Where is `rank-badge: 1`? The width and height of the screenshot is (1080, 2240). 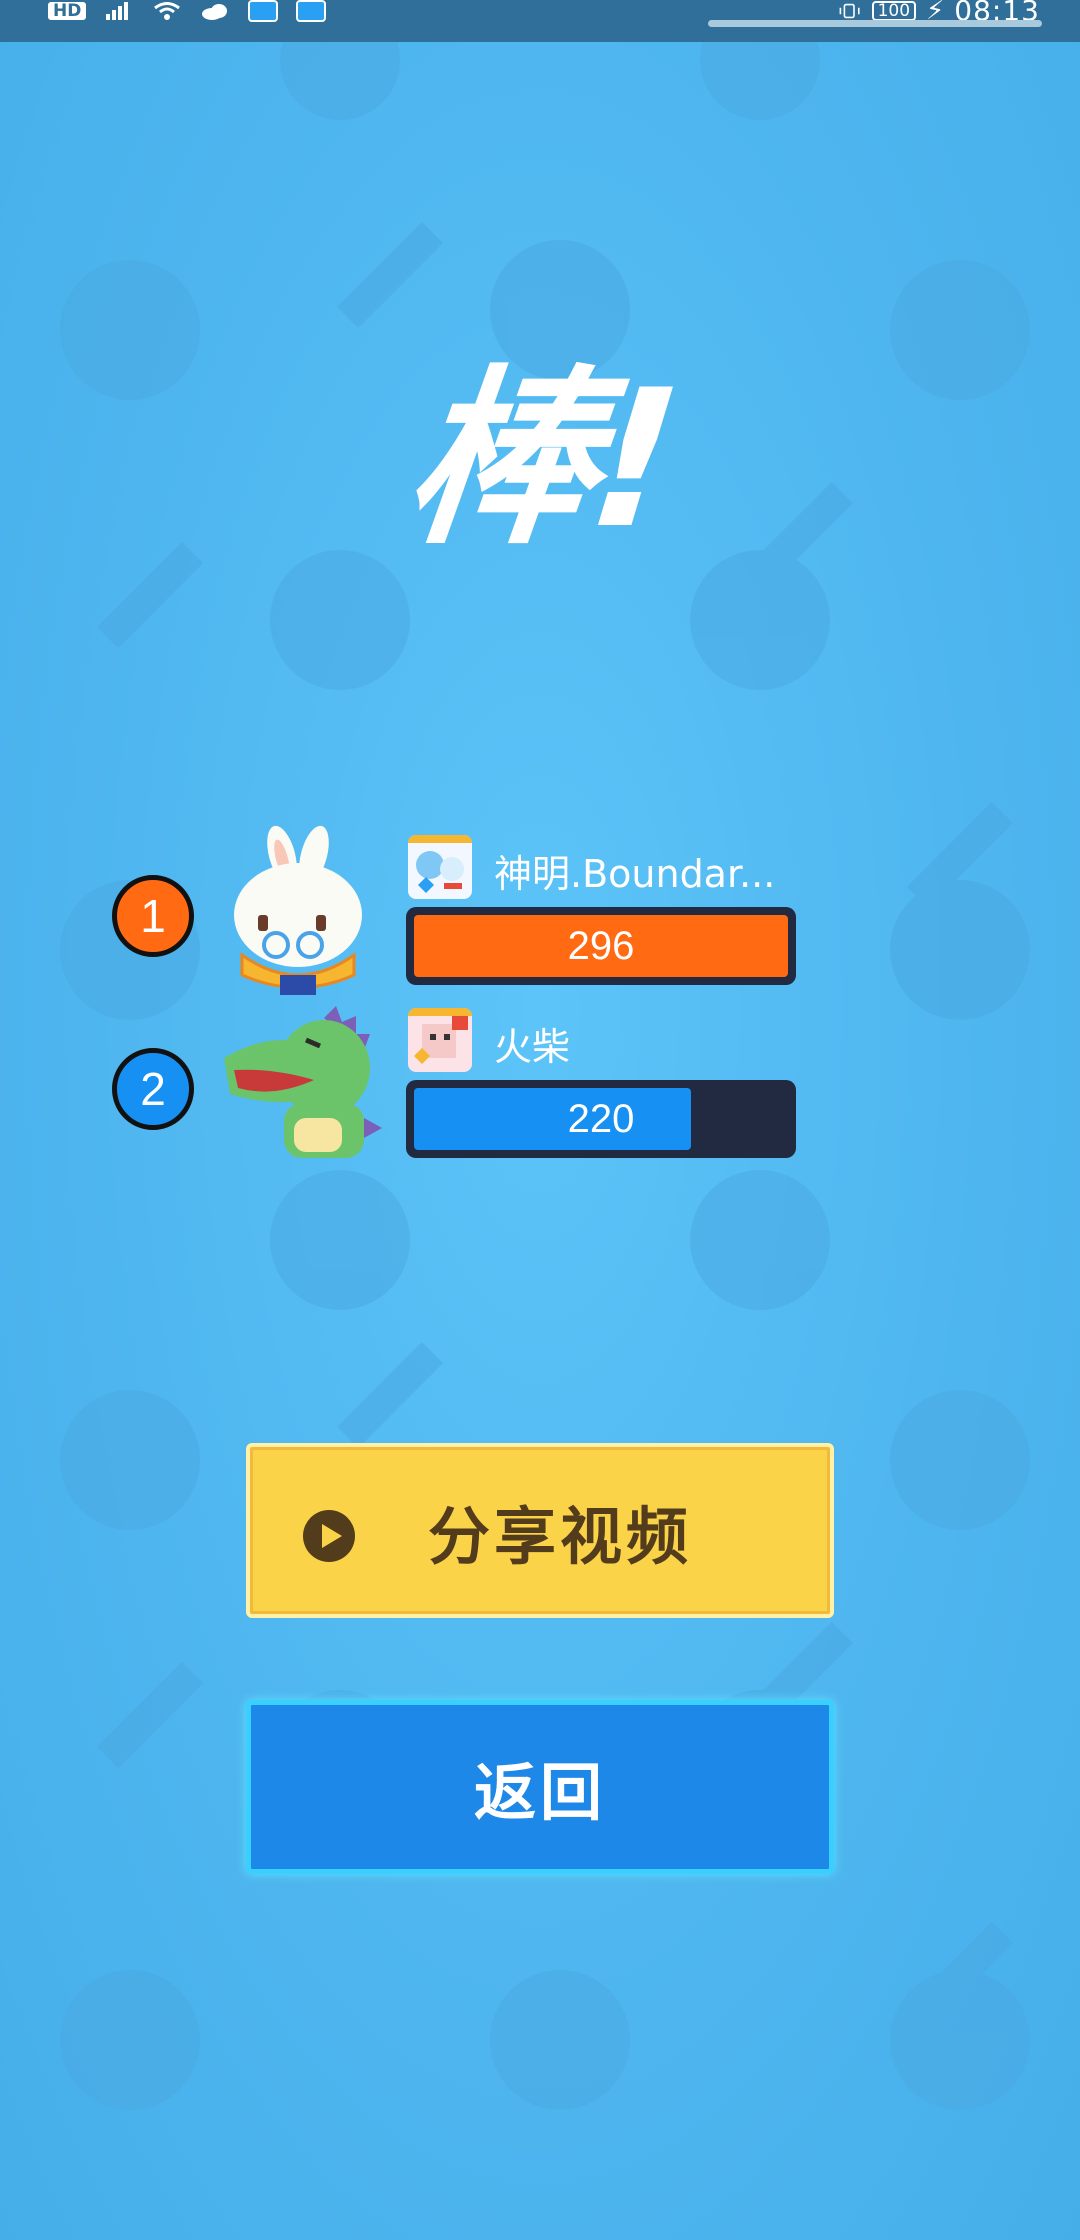 rank-badge: 1 is located at coordinates (153, 916).